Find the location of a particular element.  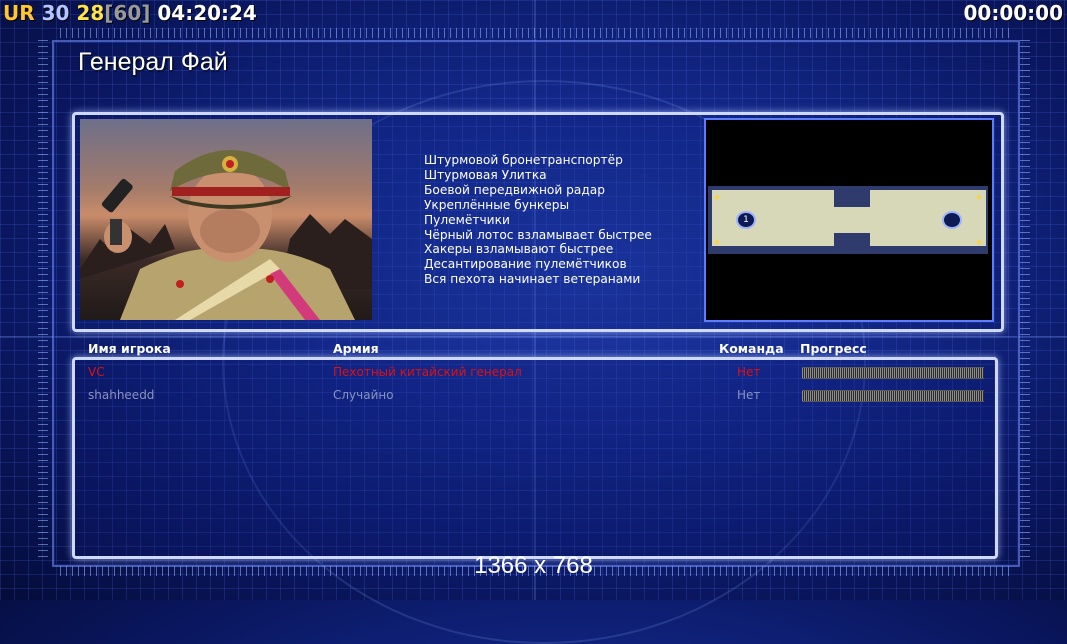

feature-item: Пулемётчики is located at coordinates (467, 219).